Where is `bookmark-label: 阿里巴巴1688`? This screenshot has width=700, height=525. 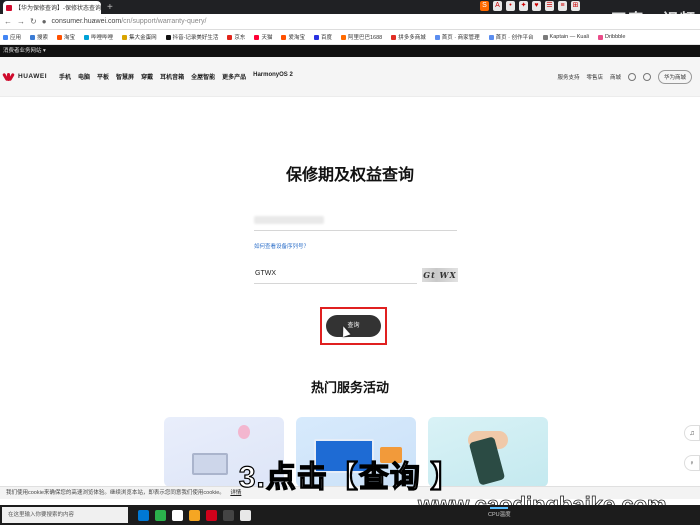
bookmark-label: 阿里巴巴1688 is located at coordinates (365, 38).